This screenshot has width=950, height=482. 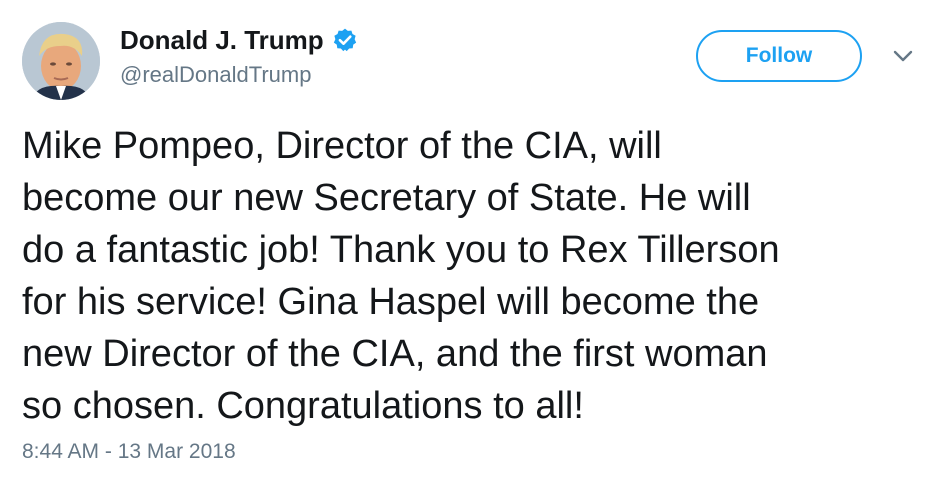 What do you see at coordinates (342, 146) in the screenshot?
I see `tweet-text-line: Mike Pompeo, Director of the CIA, will` at bounding box center [342, 146].